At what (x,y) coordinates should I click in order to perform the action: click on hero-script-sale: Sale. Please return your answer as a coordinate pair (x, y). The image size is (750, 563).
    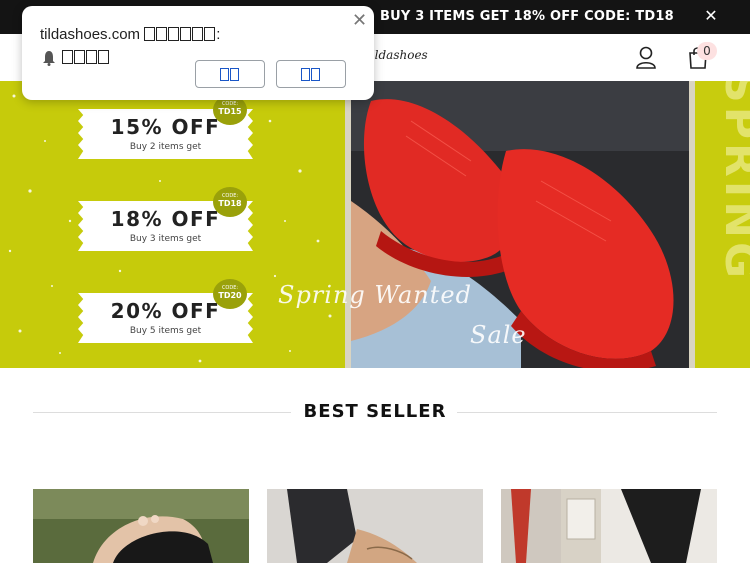
    Looking at the image, I should click on (498, 335).